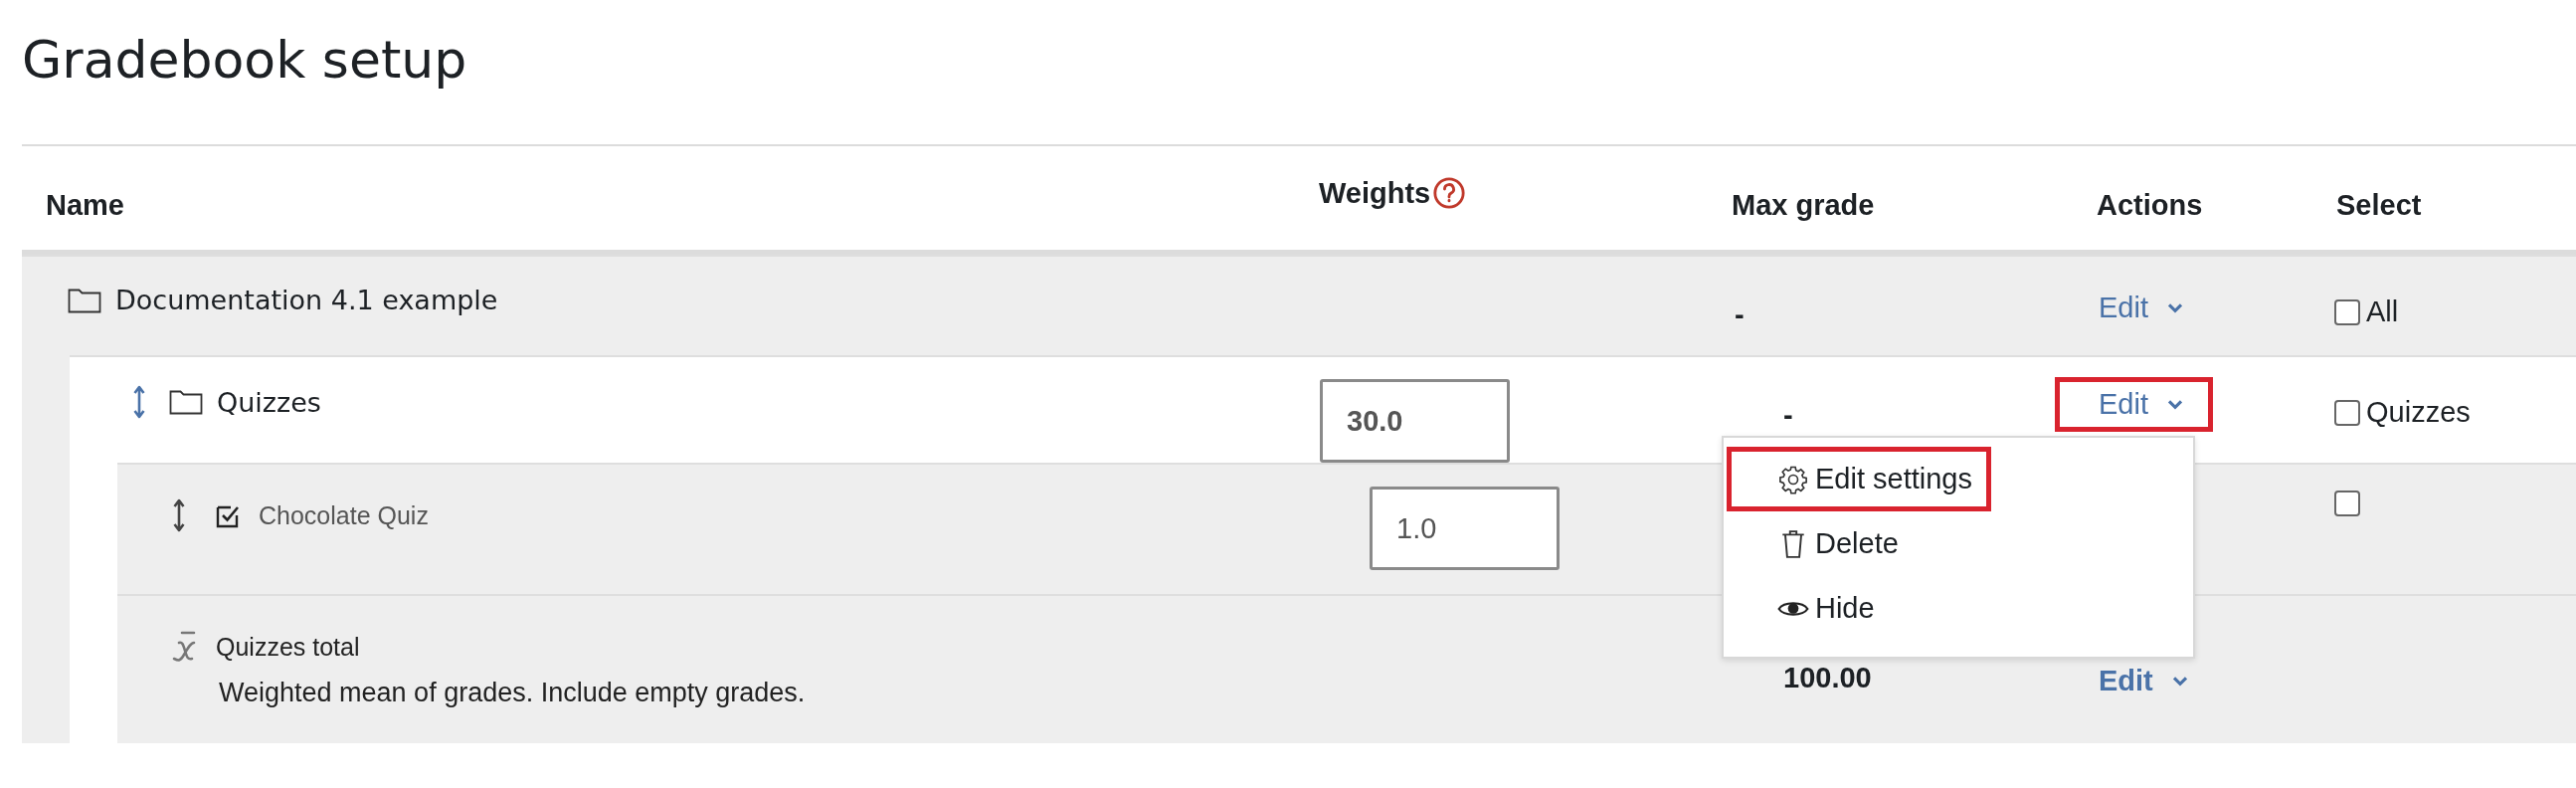 Image resolution: width=2576 pixels, height=788 pixels. I want to click on menu-item: Delete, so click(1822, 543).